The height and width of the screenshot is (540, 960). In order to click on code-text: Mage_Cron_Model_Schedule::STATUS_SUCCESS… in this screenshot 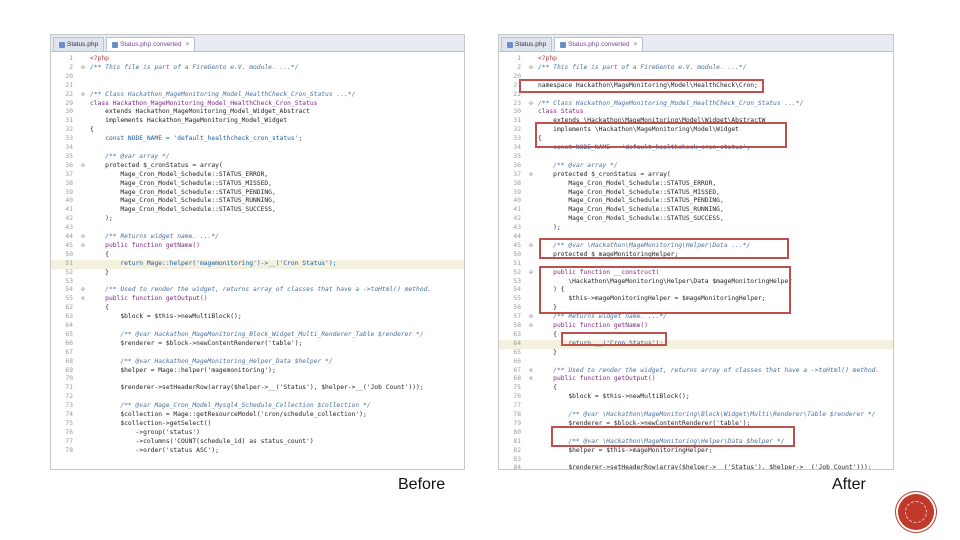, I will do `click(631, 219)`.